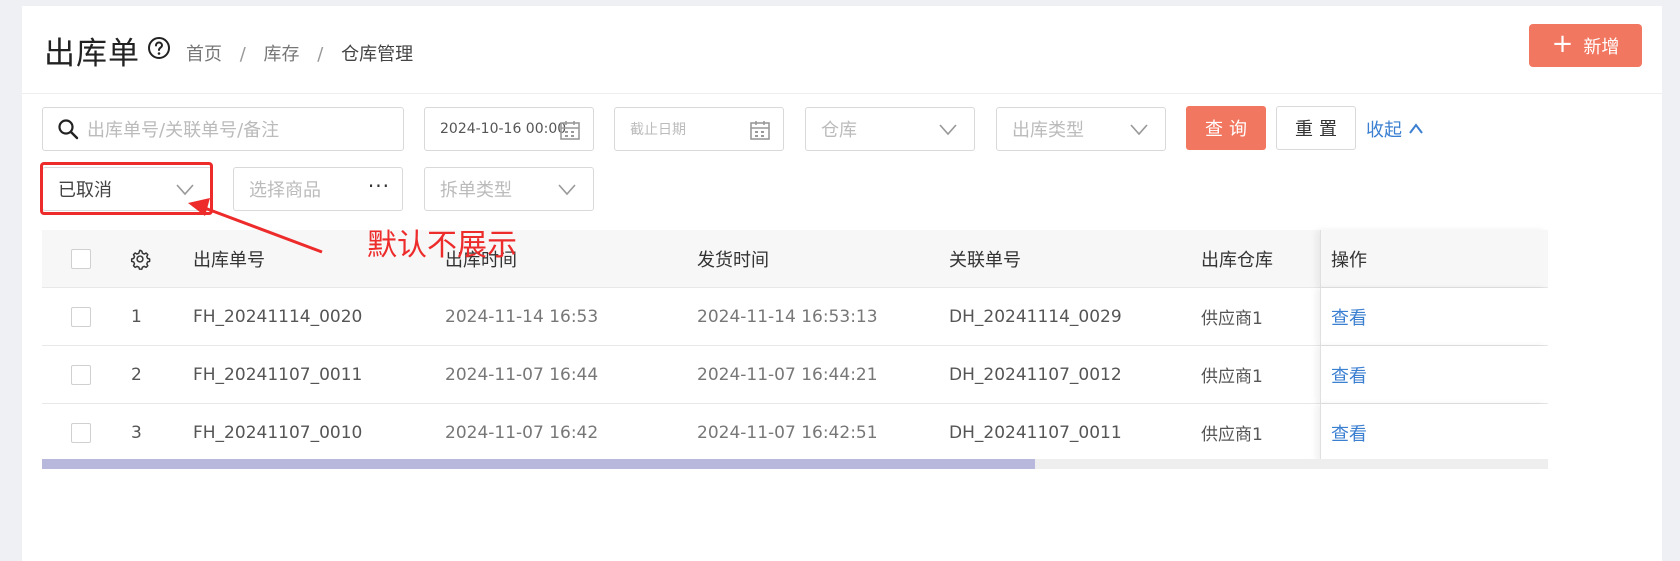 The width and height of the screenshot is (1680, 561). What do you see at coordinates (1035, 432) in the screenshot?
I see `row-related-no: DH_20241107_0011` at bounding box center [1035, 432].